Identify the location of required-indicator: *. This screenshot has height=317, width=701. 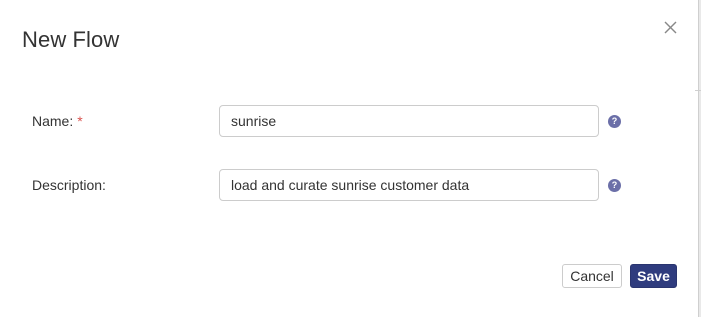
(80, 121).